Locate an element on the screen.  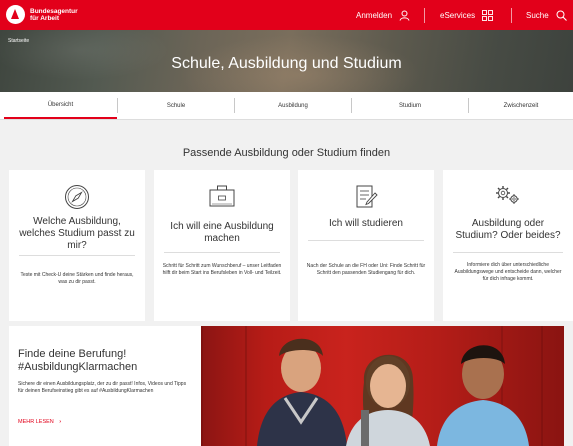
logo-text: Bundesagentur für Arbeit is located at coordinates (54, 15).